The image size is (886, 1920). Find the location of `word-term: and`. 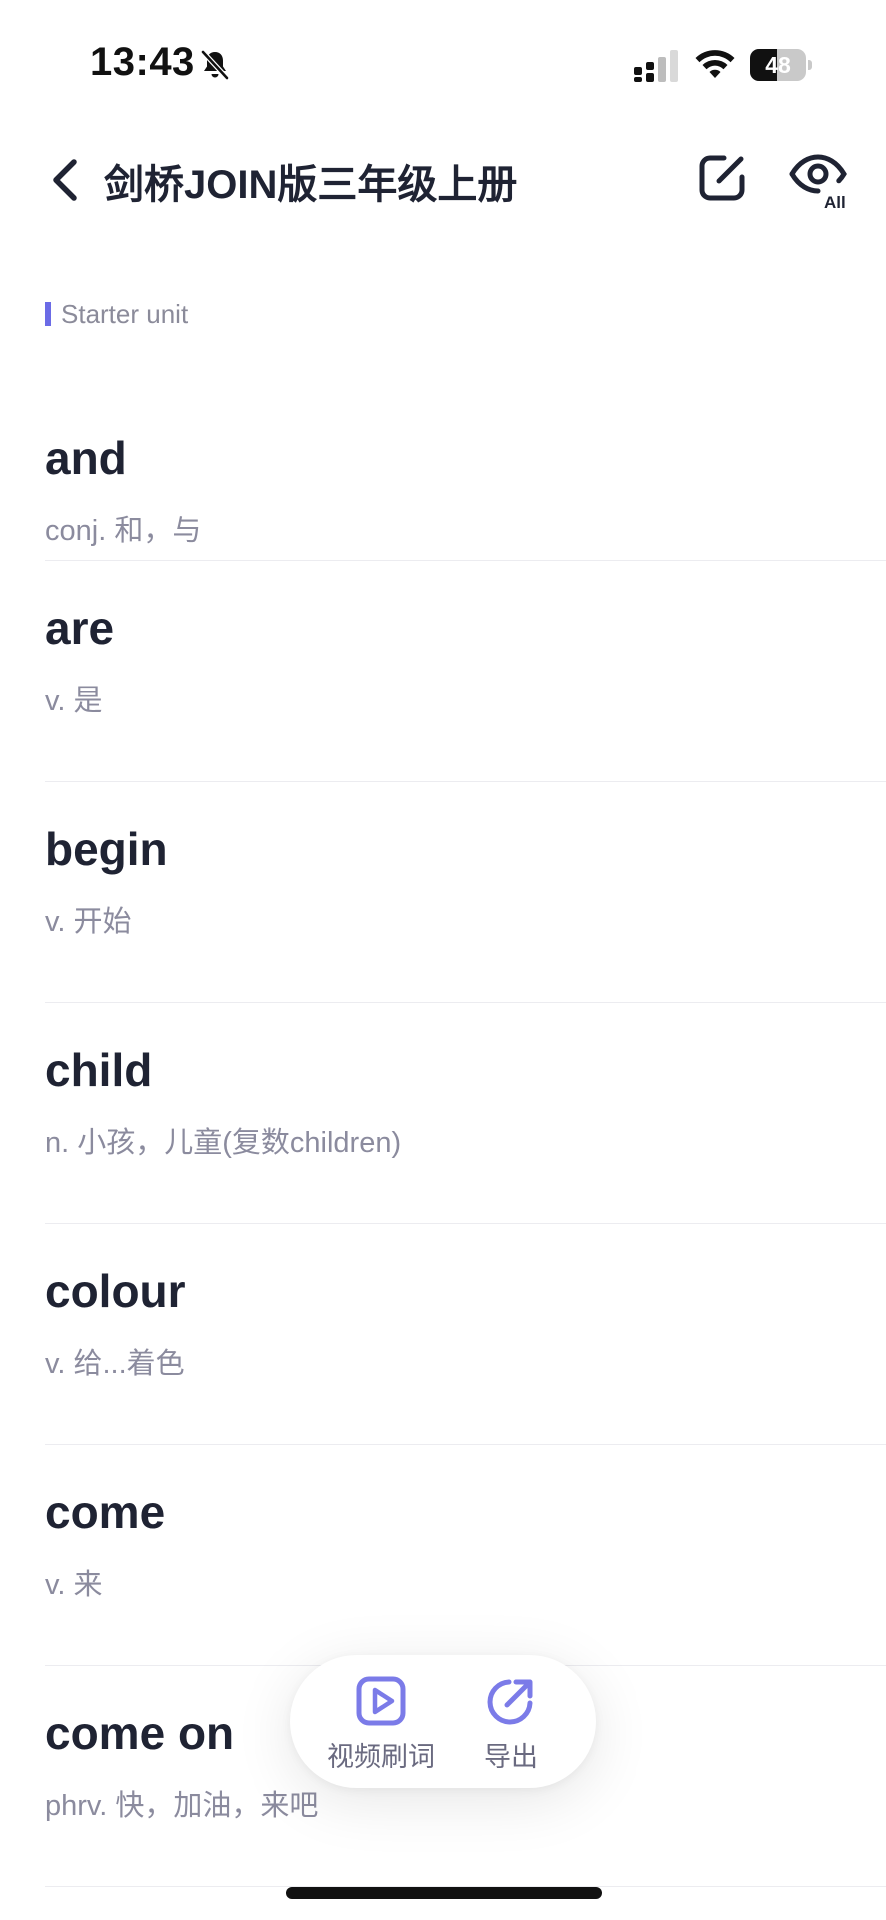

word-term: and is located at coordinates (86, 458).